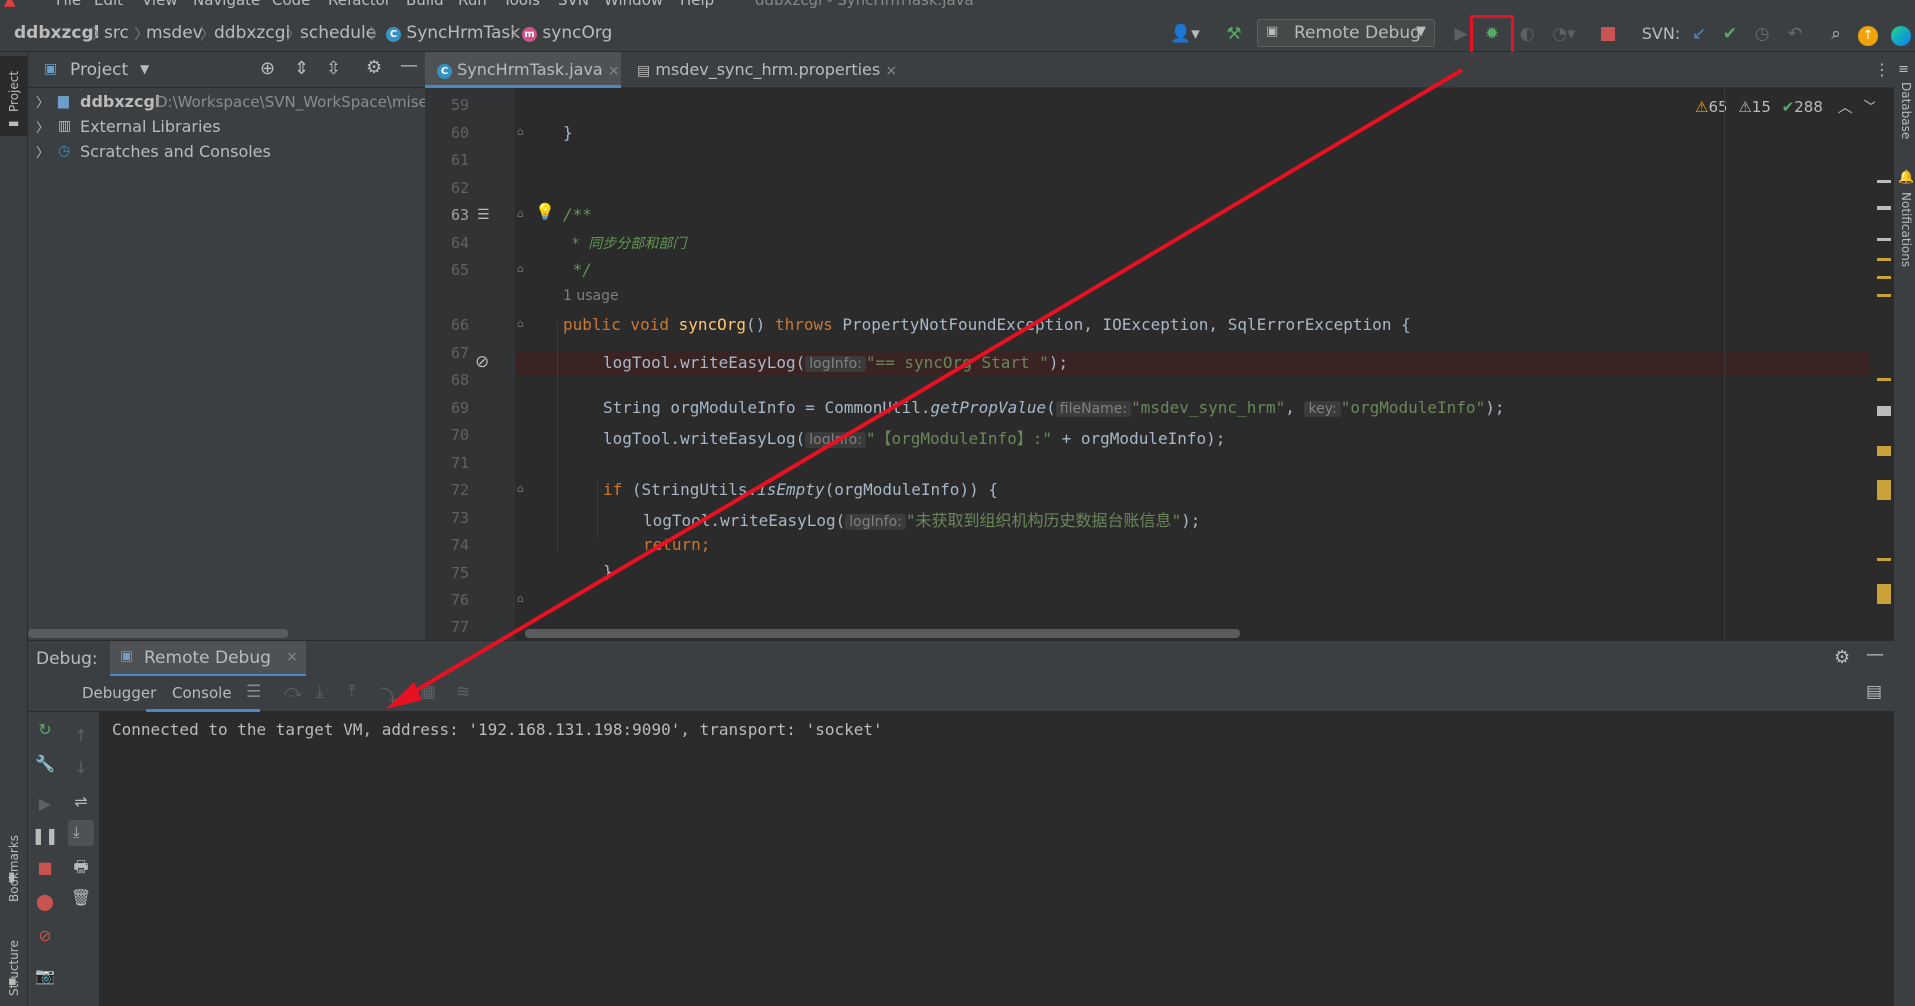 Image resolution: width=1915 pixels, height=1006 pixels. Describe the element at coordinates (404, 695) in the screenshot. I see `arrow-head` at that location.